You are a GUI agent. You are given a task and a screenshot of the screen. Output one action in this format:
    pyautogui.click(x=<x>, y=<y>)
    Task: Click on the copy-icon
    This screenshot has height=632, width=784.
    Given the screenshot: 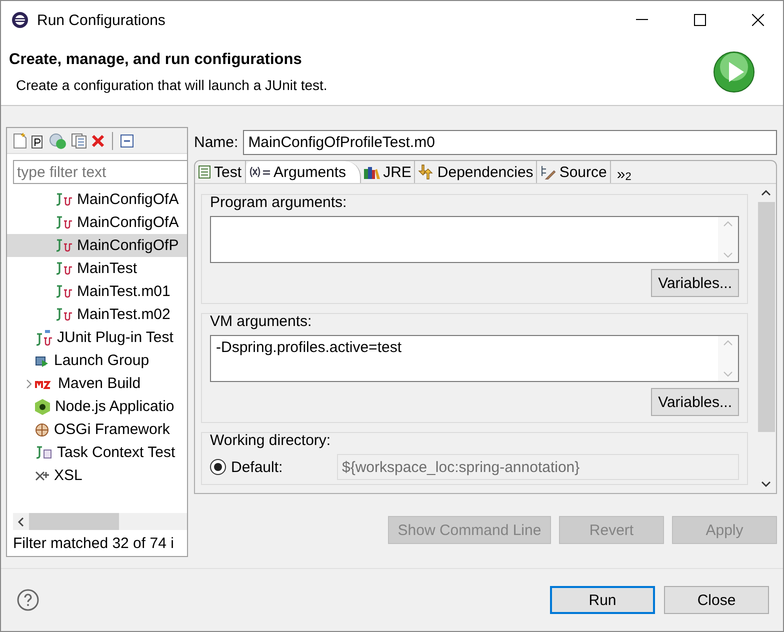 What is the action you would take?
    pyautogui.click(x=79, y=140)
    